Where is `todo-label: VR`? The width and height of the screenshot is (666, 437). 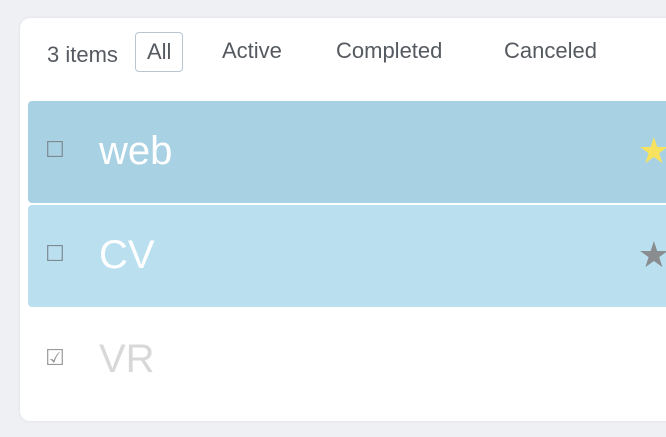
todo-label: VR is located at coordinates (127, 359).